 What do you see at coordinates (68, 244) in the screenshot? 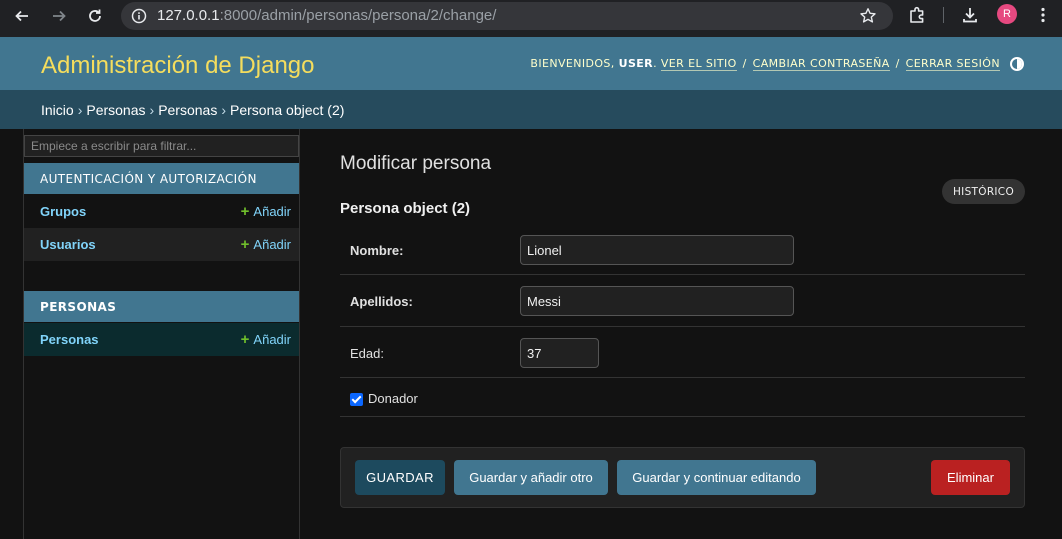
I see `model-link-usuarios: Usuarios` at bounding box center [68, 244].